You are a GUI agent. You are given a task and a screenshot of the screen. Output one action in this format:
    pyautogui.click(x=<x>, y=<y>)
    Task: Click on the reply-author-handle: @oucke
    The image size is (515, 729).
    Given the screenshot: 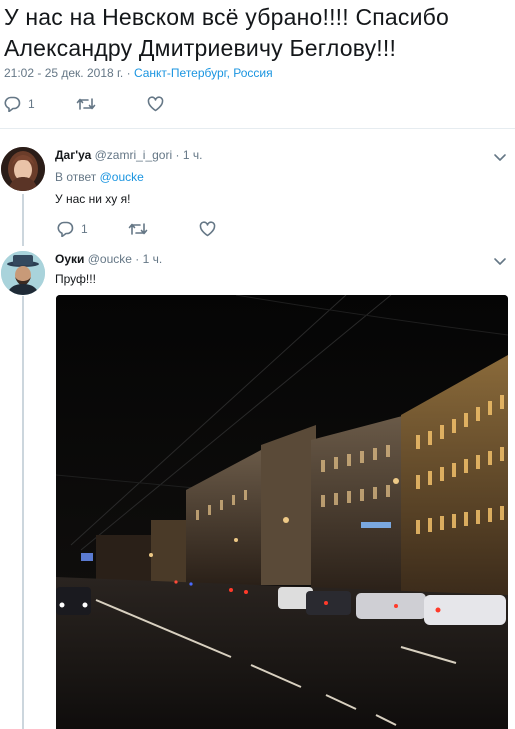 What is the action you would take?
    pyautogui.click(x=110, y=259)
    